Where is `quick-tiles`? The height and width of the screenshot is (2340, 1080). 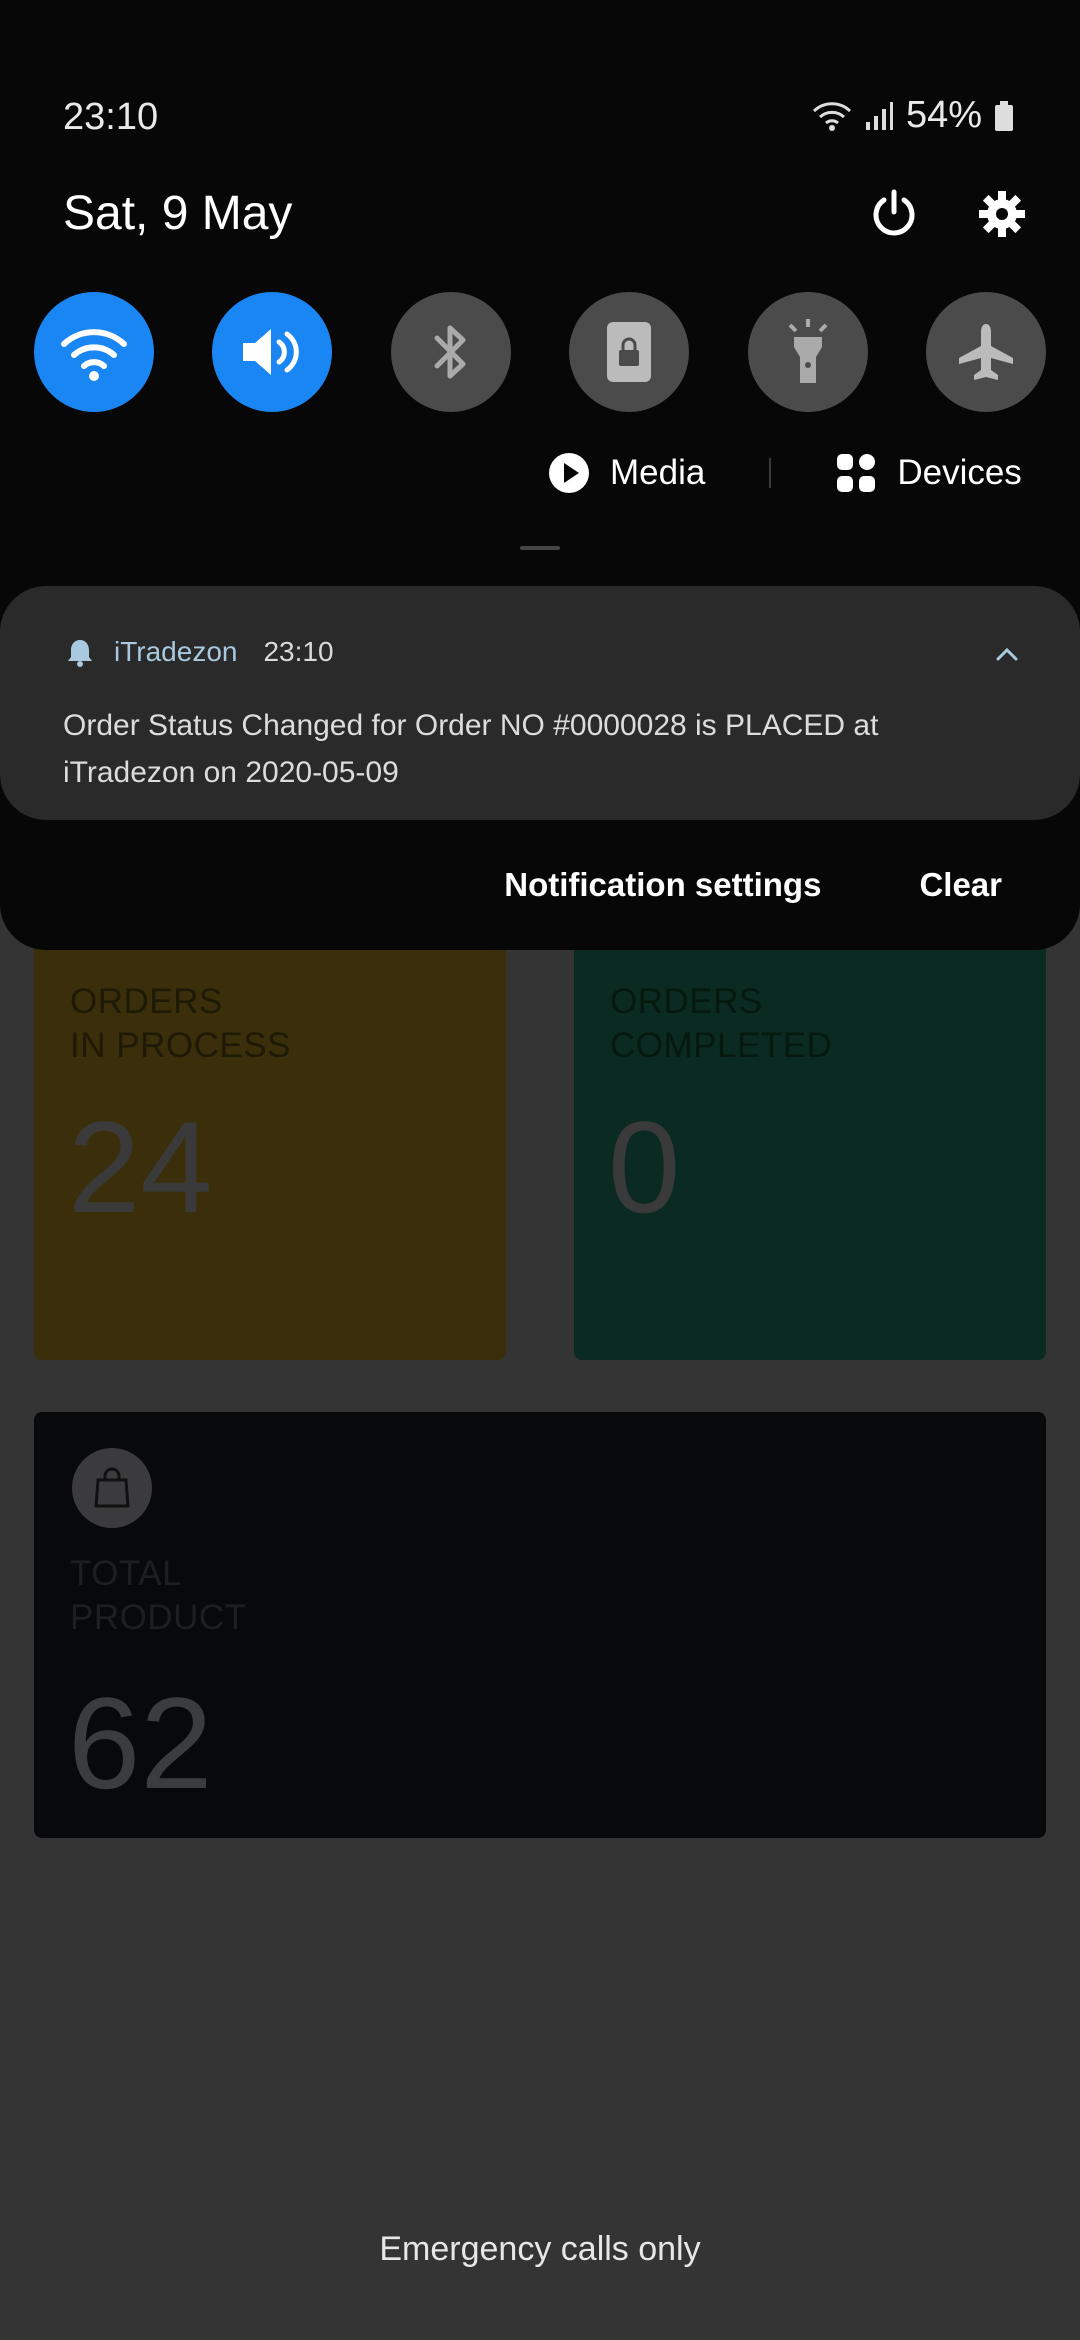
quick-tiles is located at coordinates (540, 352).